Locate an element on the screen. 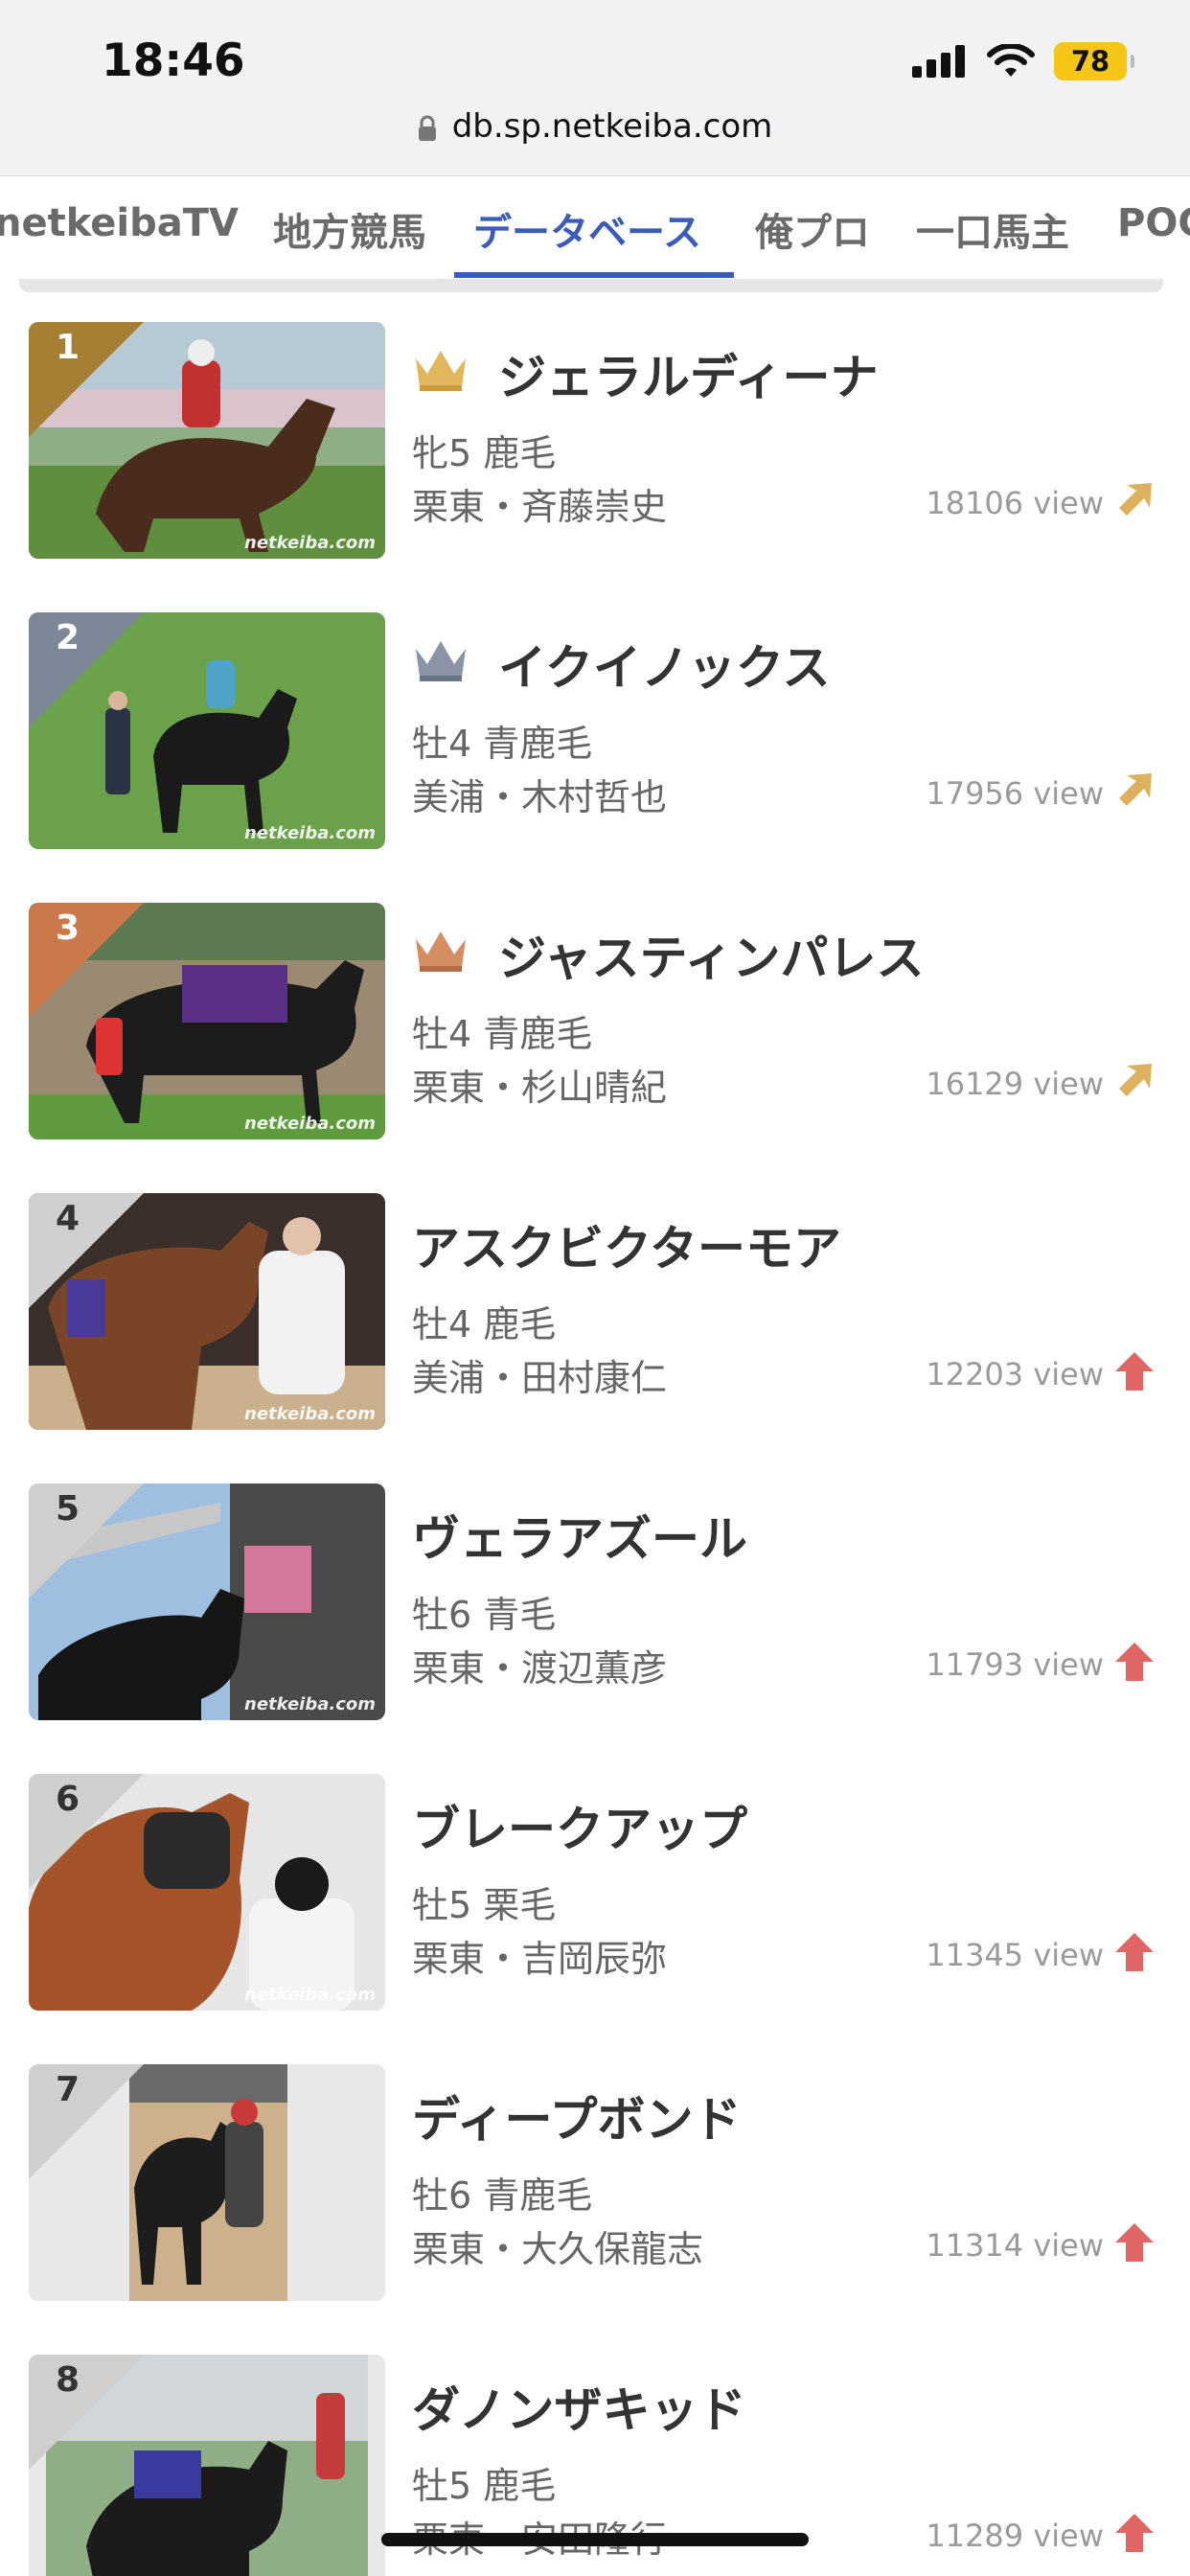 The width and height of the screenshot is (1190, 2576). view-count: 11289 view is located at coordinates (1015, 2536).